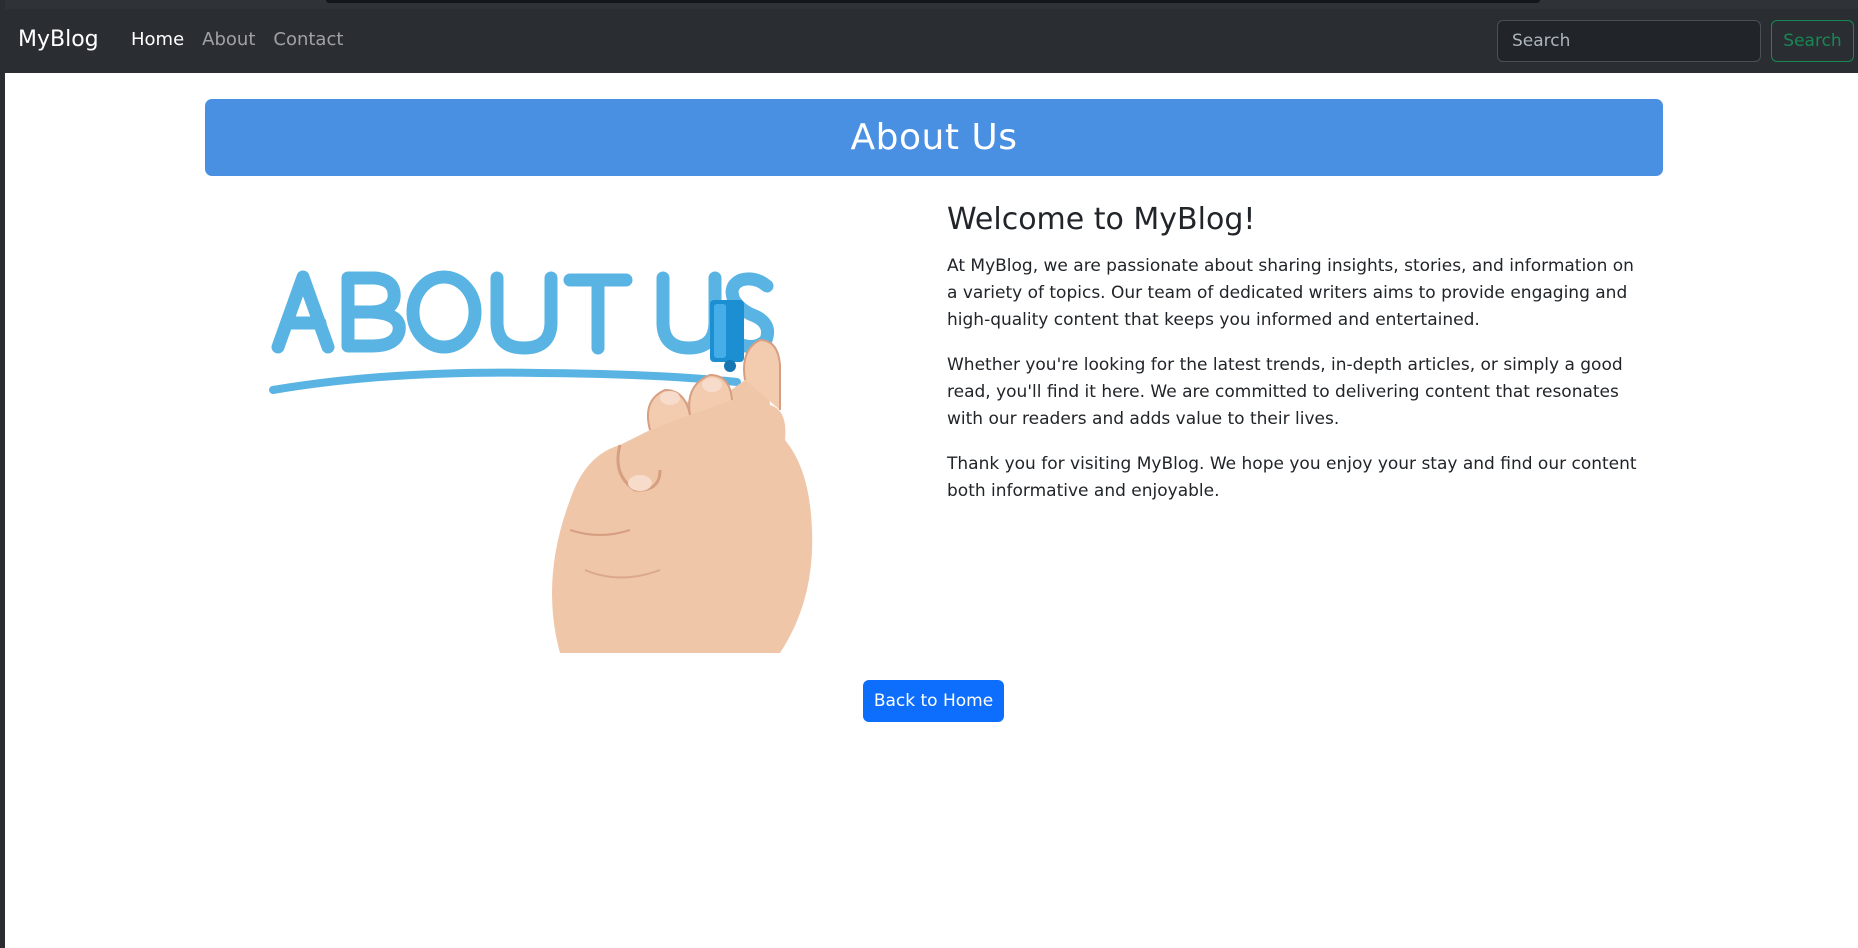 The height and width of the screenshot is (948, 1858). I want to click on brand-link: MyBlog, so click(58, 40).